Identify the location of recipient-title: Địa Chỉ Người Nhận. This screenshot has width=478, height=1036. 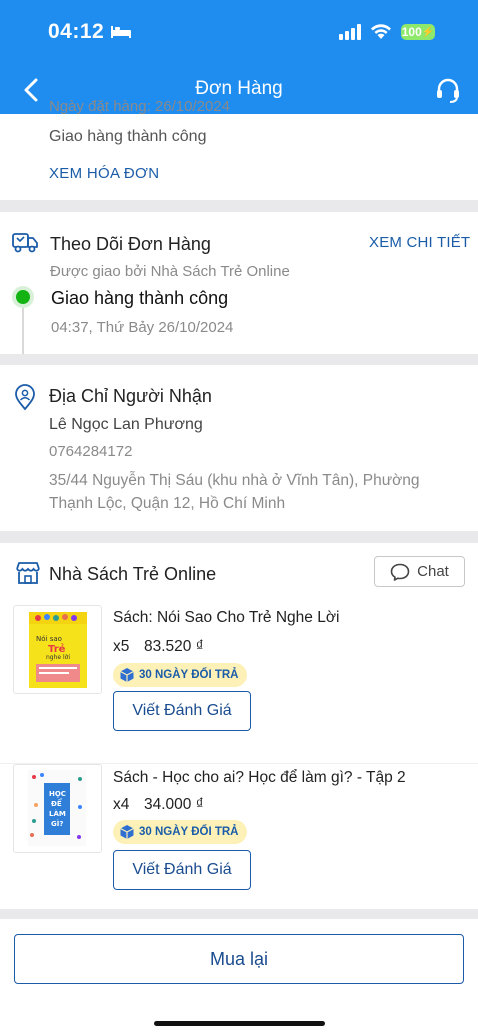
(130, 396).